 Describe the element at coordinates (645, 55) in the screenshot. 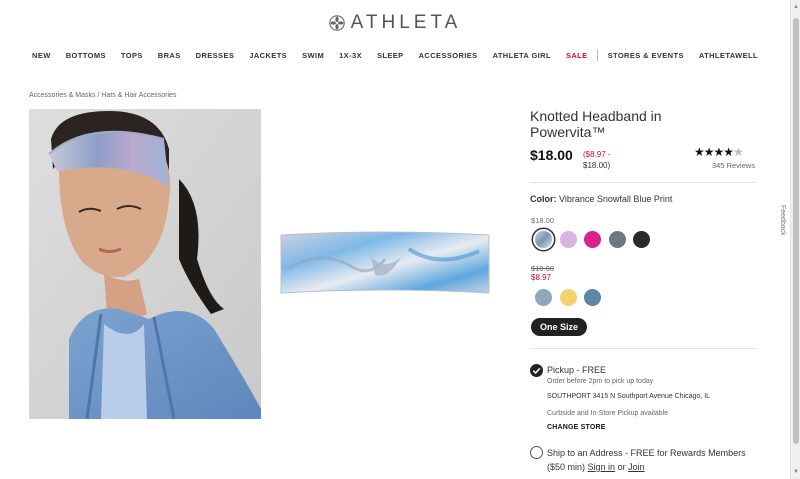

I see `nav-item-stores-events: STORES & EVENTS` at that location.